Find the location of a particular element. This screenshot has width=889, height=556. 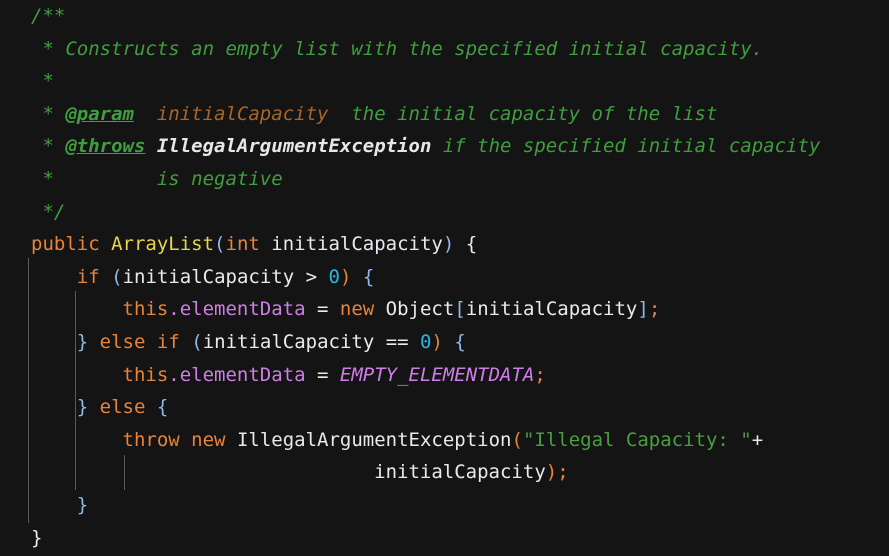

code-line: * is located at coordinates (444, 81).